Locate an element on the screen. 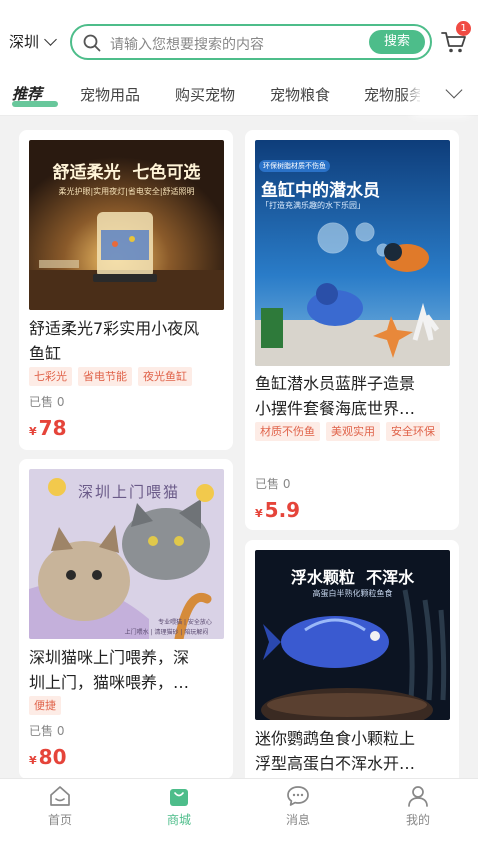 This screenshot has height=850, width=478. tag: 省电节能 is located at coordinates (105, 376).